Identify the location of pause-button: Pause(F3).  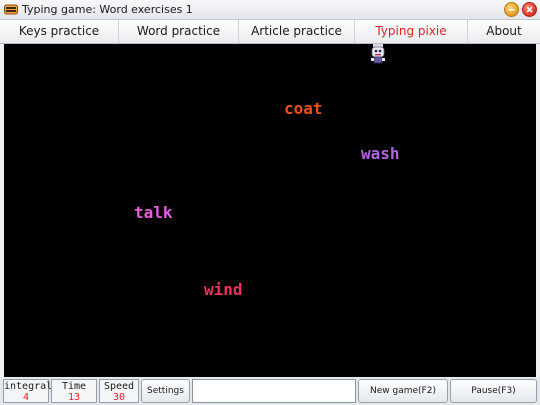
(493, 391).